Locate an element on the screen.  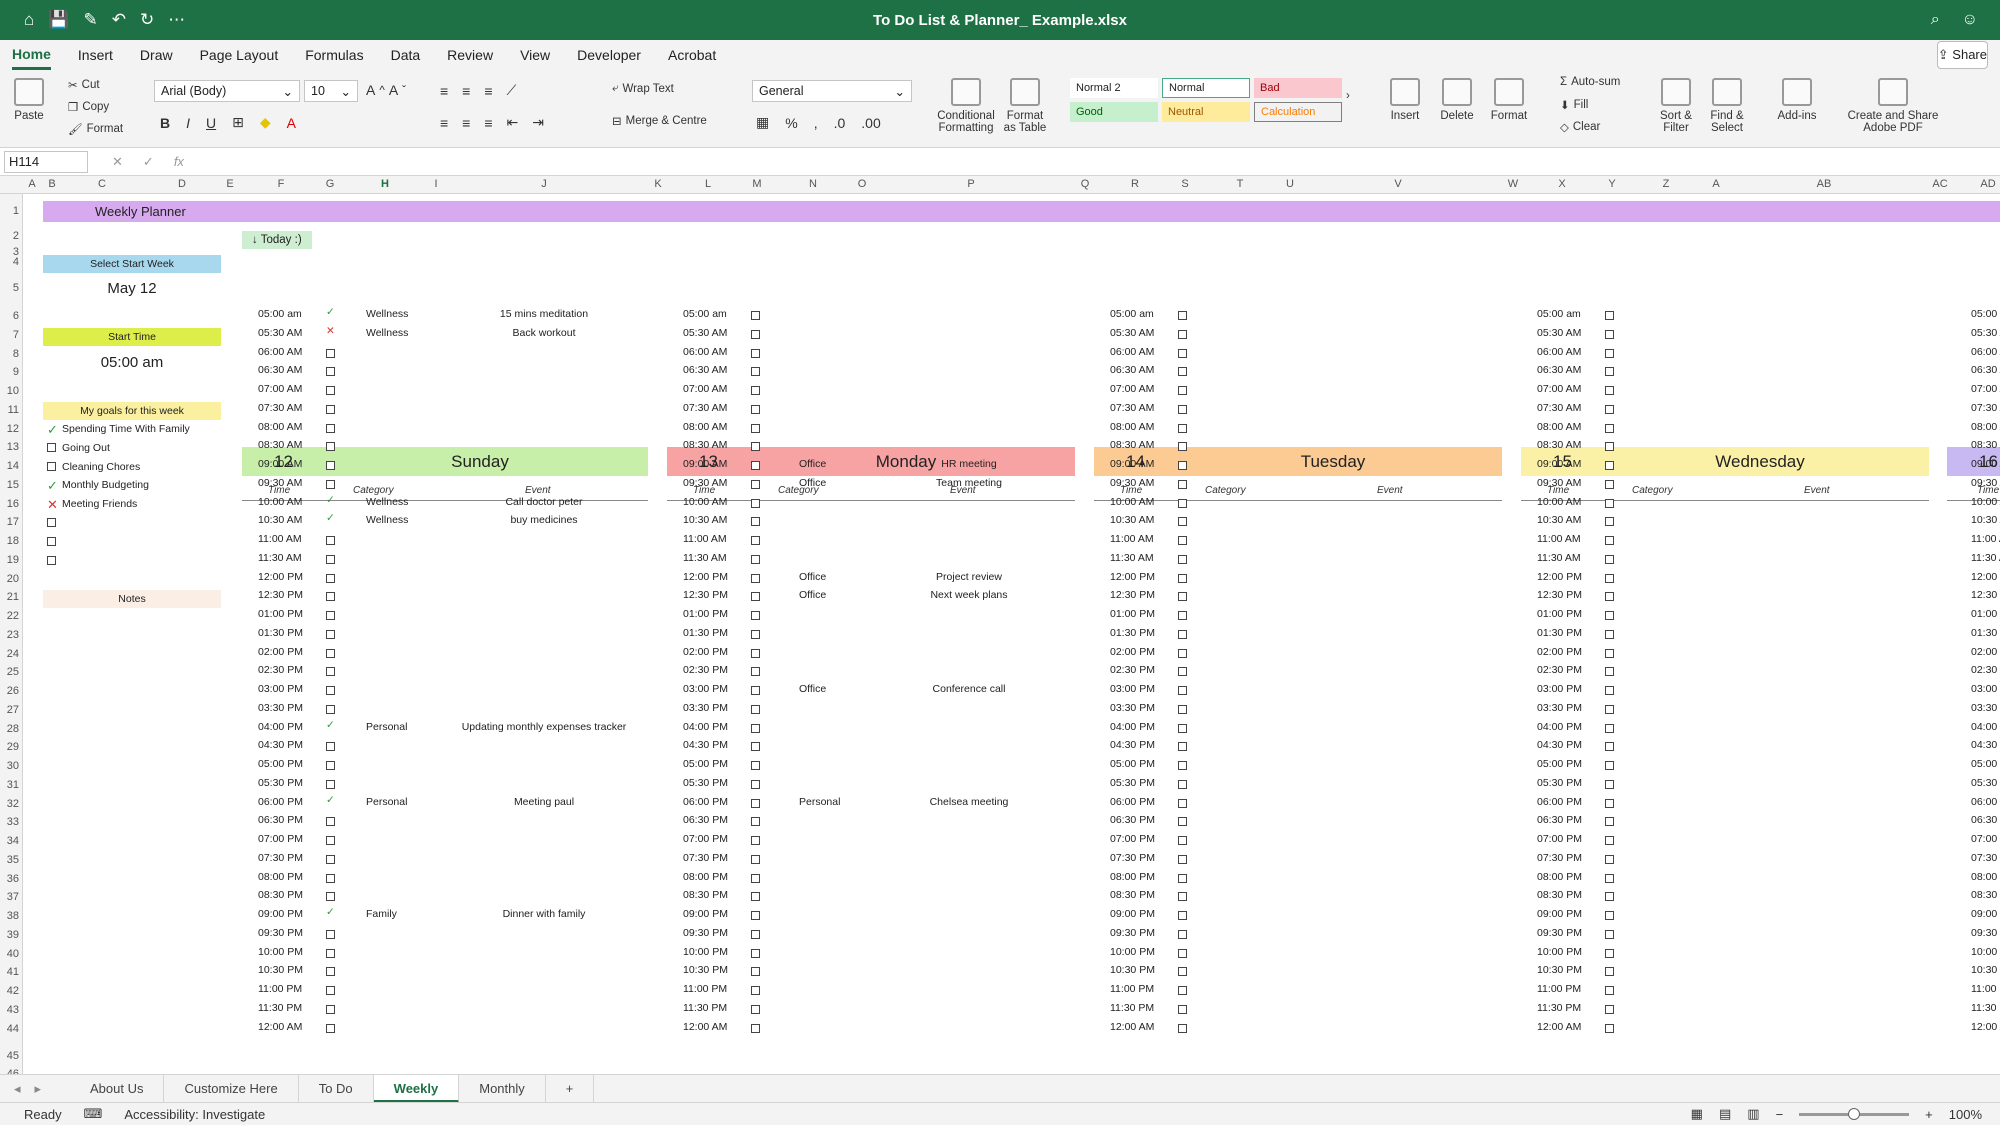
time-cell: 04:00 P is located at coordinates (1985, 727).